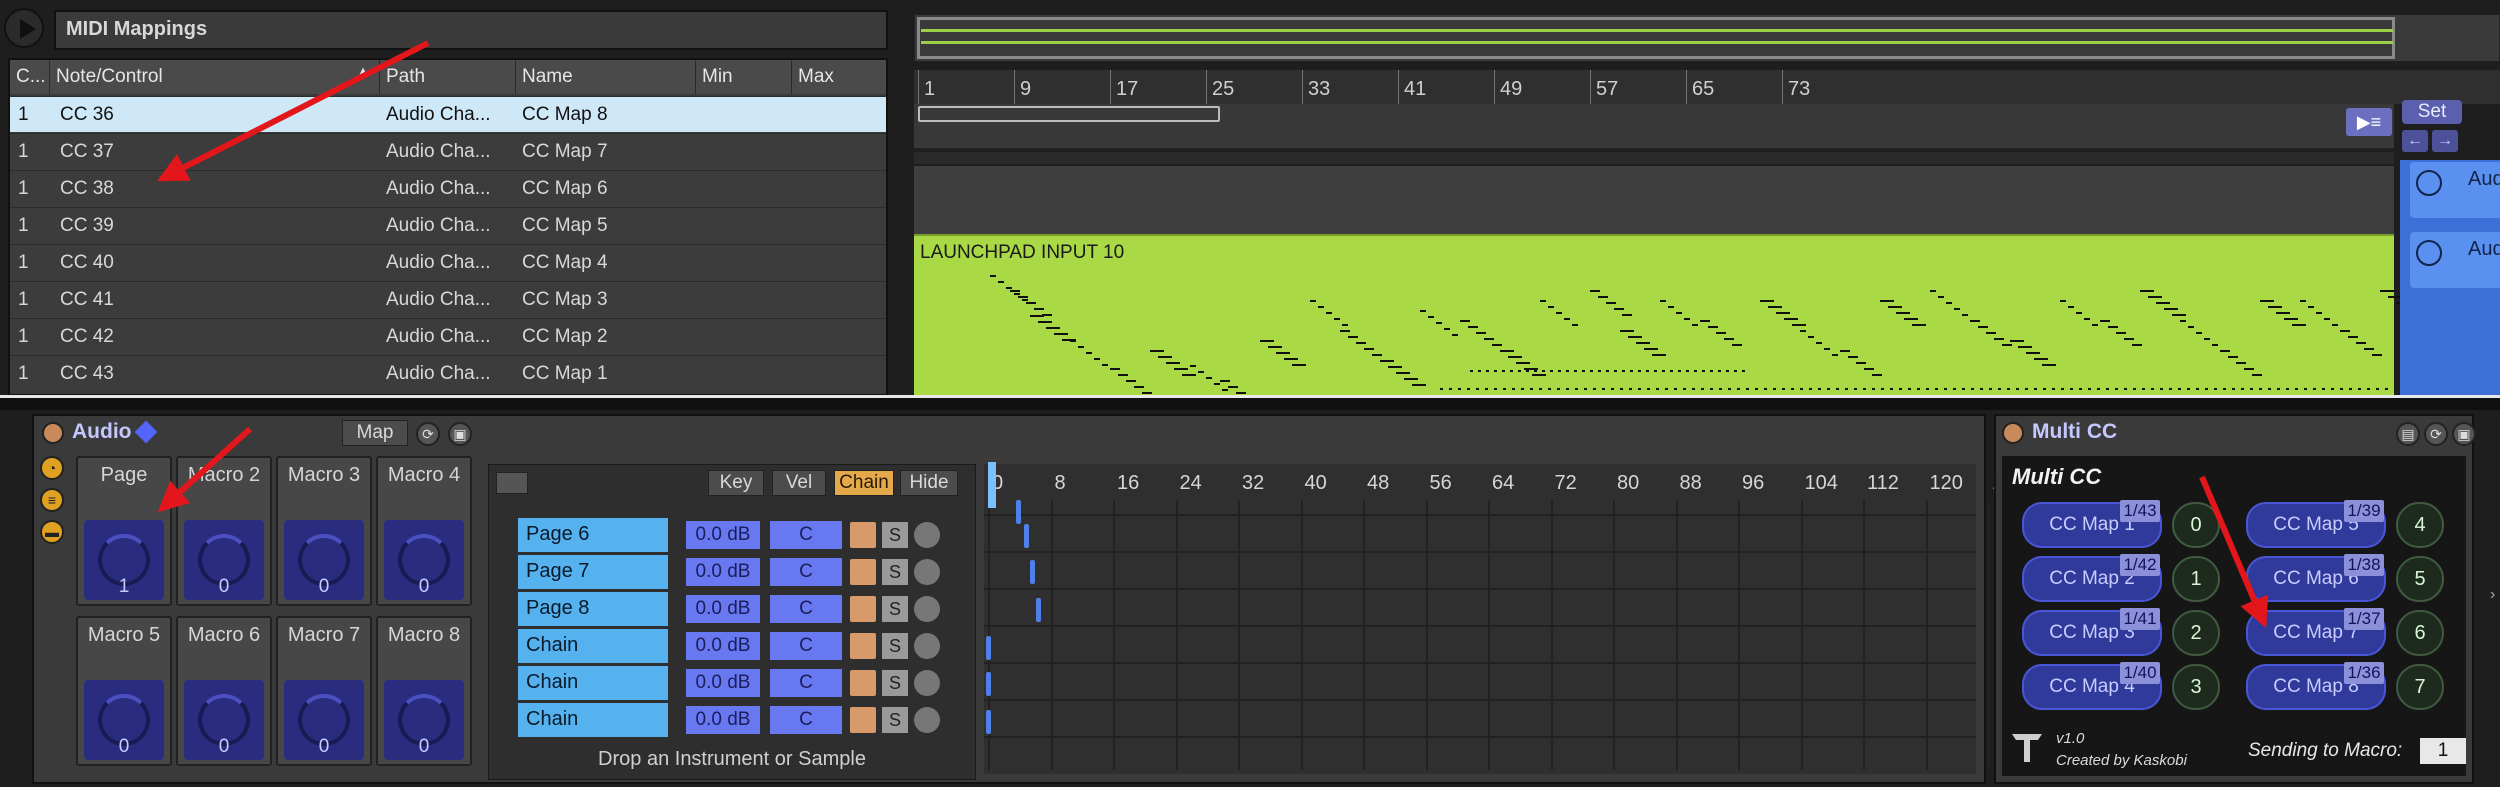 The width and height of the screenshot is (2500, 787). I want to click on chain-pan: C, so click(806, 683).